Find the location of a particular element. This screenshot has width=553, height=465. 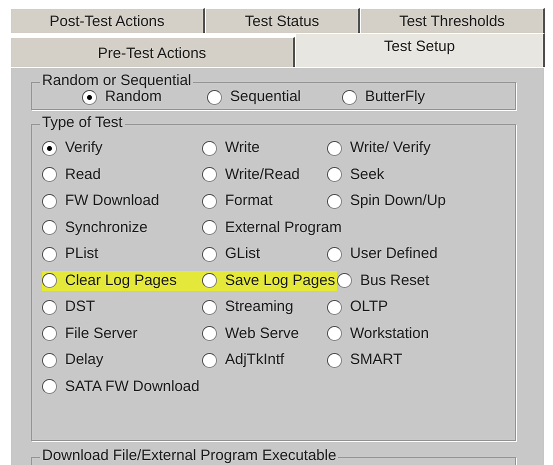

option-label: Verify is located at coordinates (84, 148).